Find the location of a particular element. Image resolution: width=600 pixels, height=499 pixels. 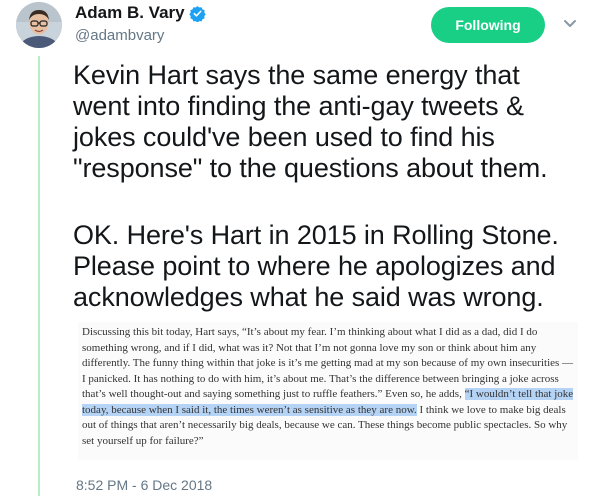

author-display-name: Adam B. Vary is located at coordinates (130, 13).